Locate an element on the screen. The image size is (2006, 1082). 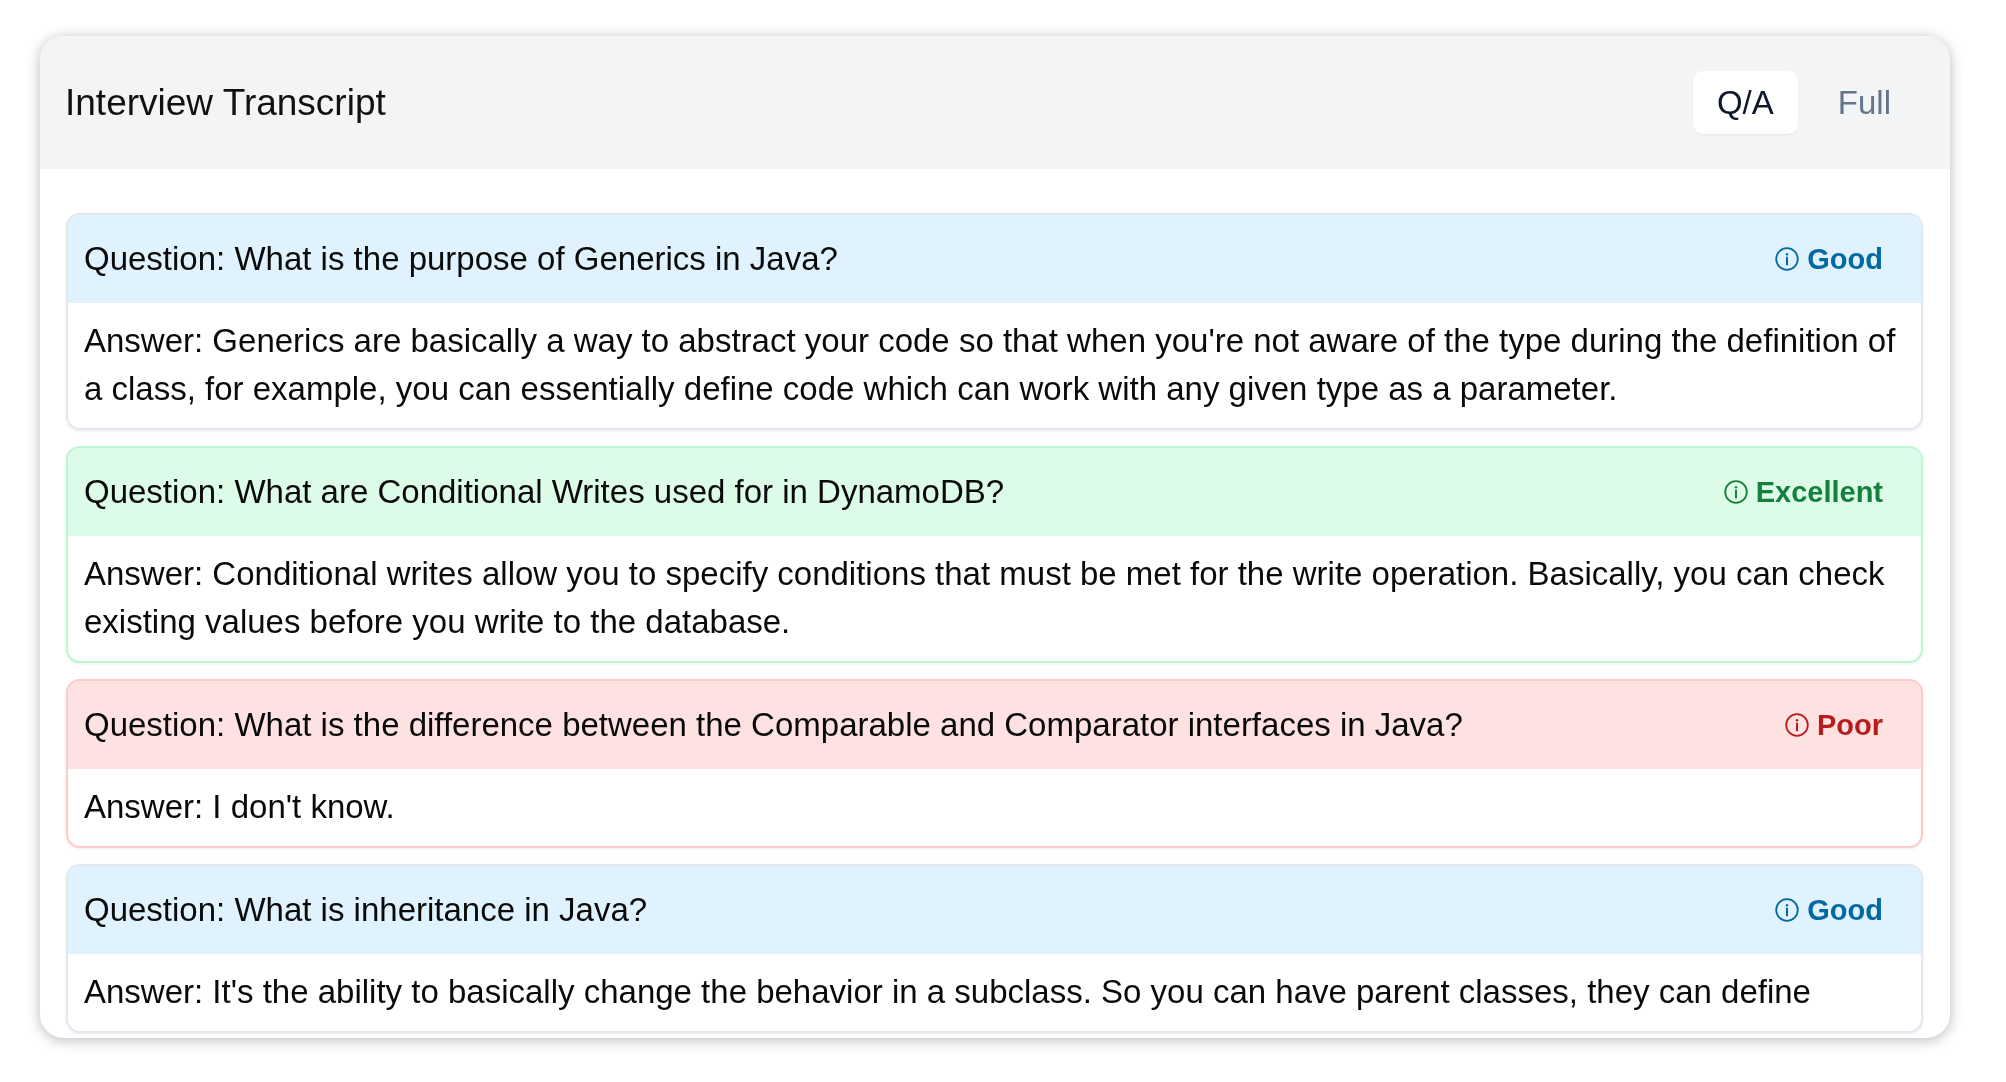
rating-label: Poor is located at coordinates (1849, 725).